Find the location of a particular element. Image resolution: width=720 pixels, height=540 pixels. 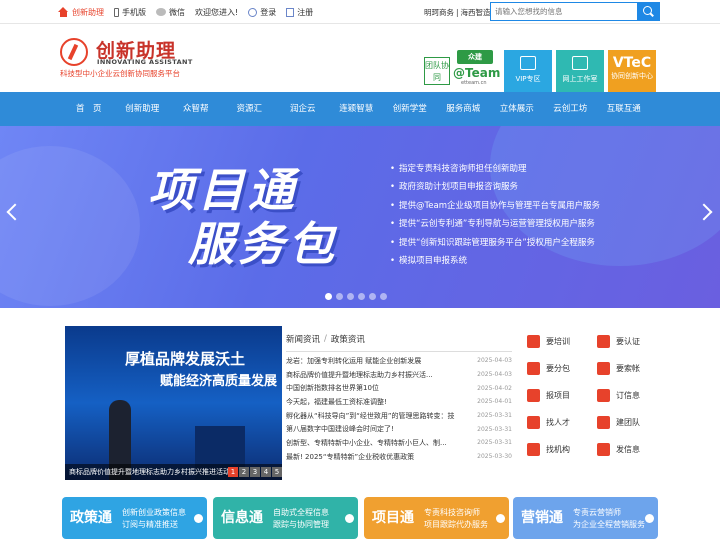

register-link: 注册 is located at coordinates (299, 12).